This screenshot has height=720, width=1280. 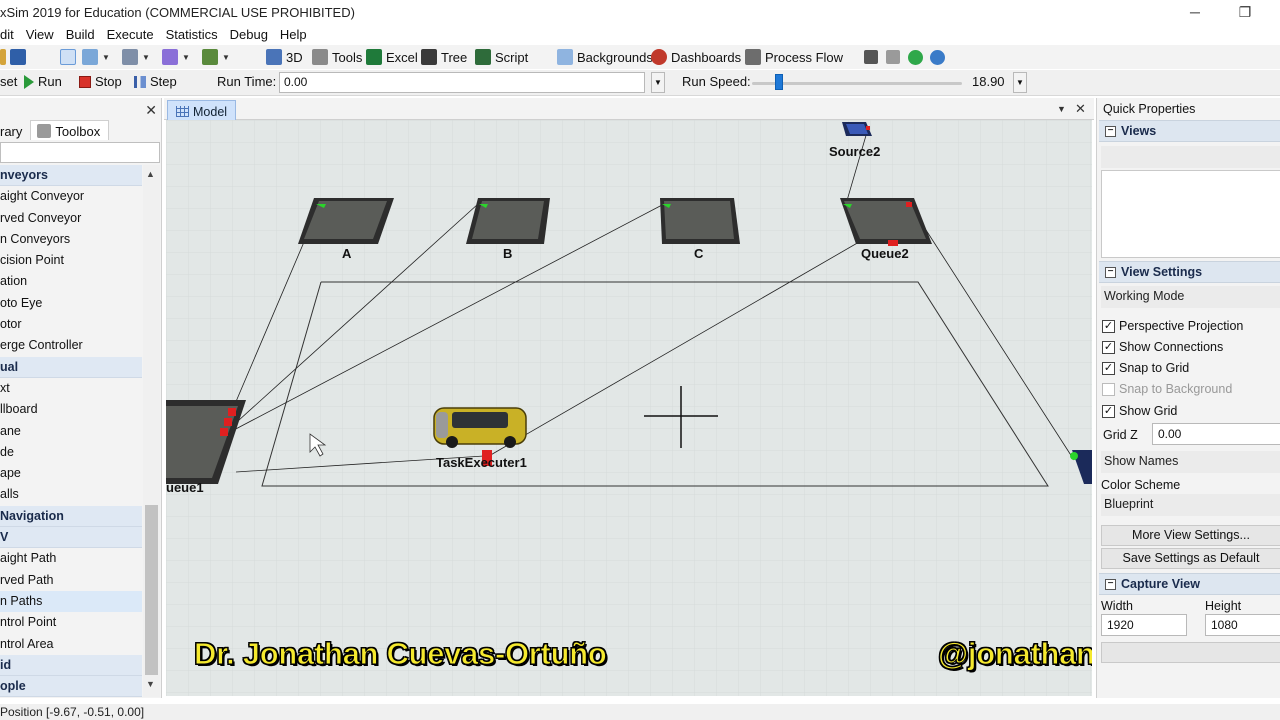 What do you see at coordinates (8, 81) in the screenshot?
I see `reset-button: set` at bounding box center [8, 81].